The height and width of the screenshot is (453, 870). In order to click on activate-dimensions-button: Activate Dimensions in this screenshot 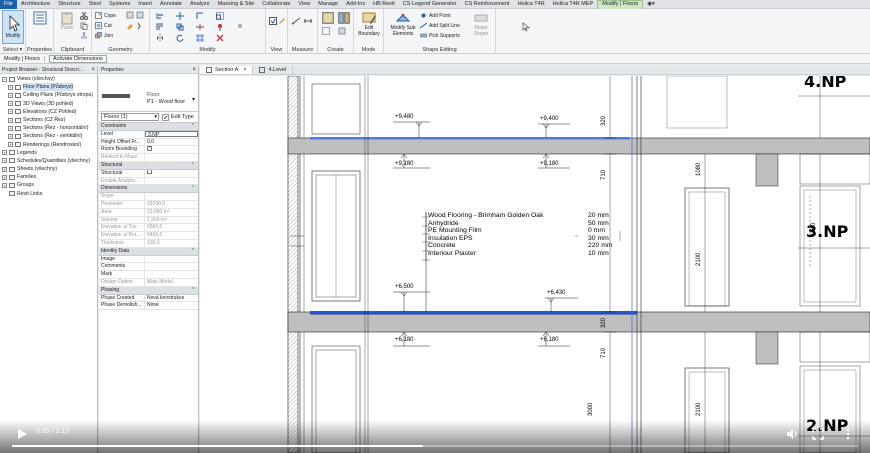, I will do `click(77, 58)`.